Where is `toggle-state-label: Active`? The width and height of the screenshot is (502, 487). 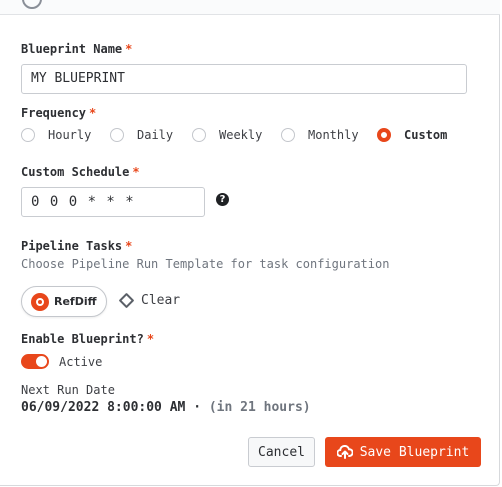 toggle-state-label: Active is located at coordinates (81, 362).